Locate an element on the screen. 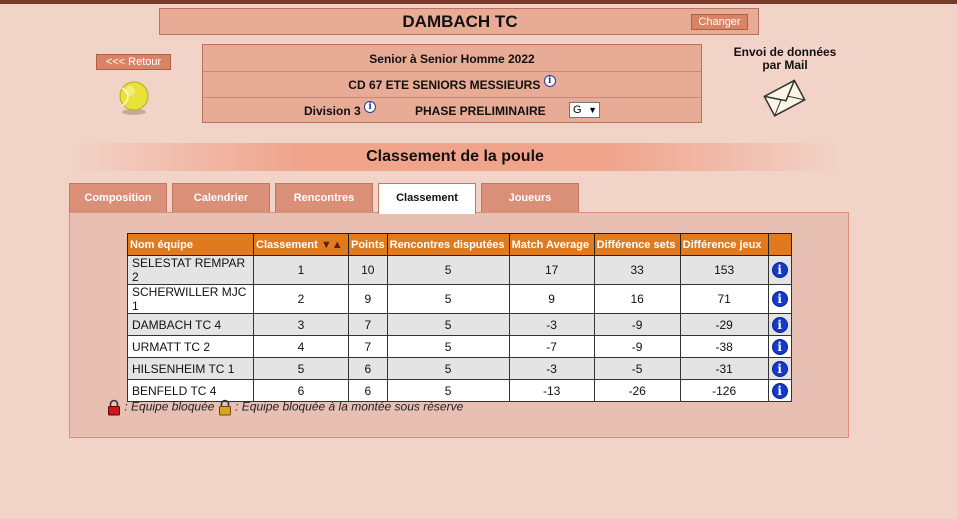 The image size is (957, 519). poule-select: G ▼ is located at coordinates (584, 110).